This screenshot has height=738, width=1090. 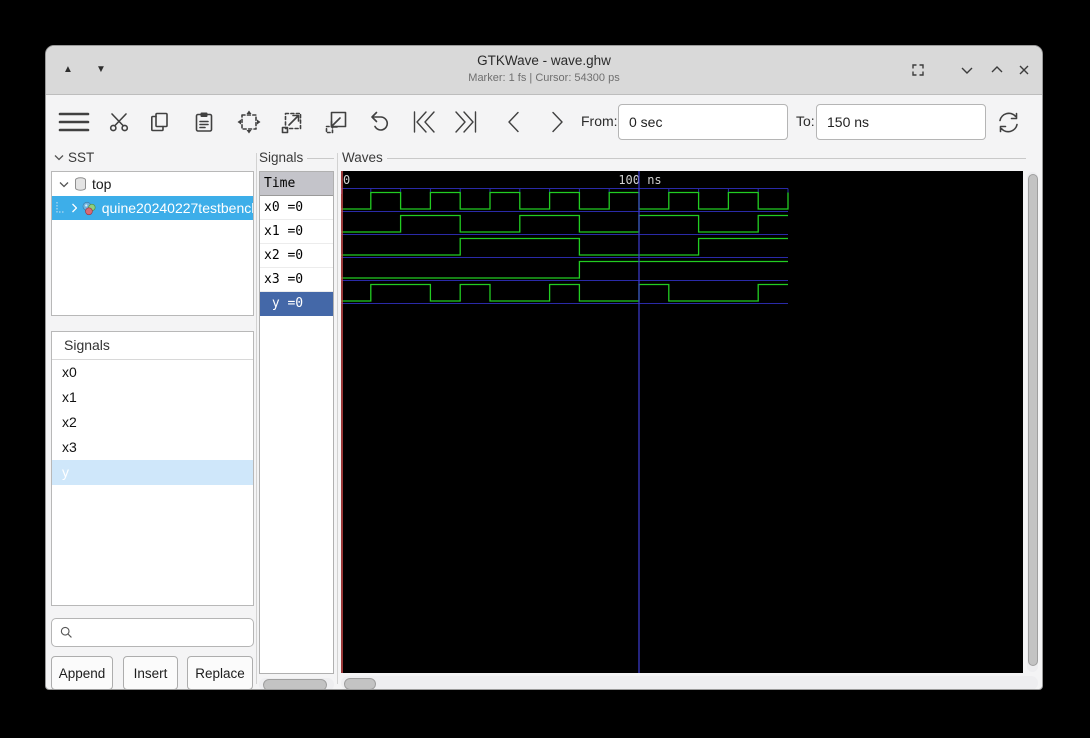 I want to click on zoom-out-icon, so click(x=336, y=122).